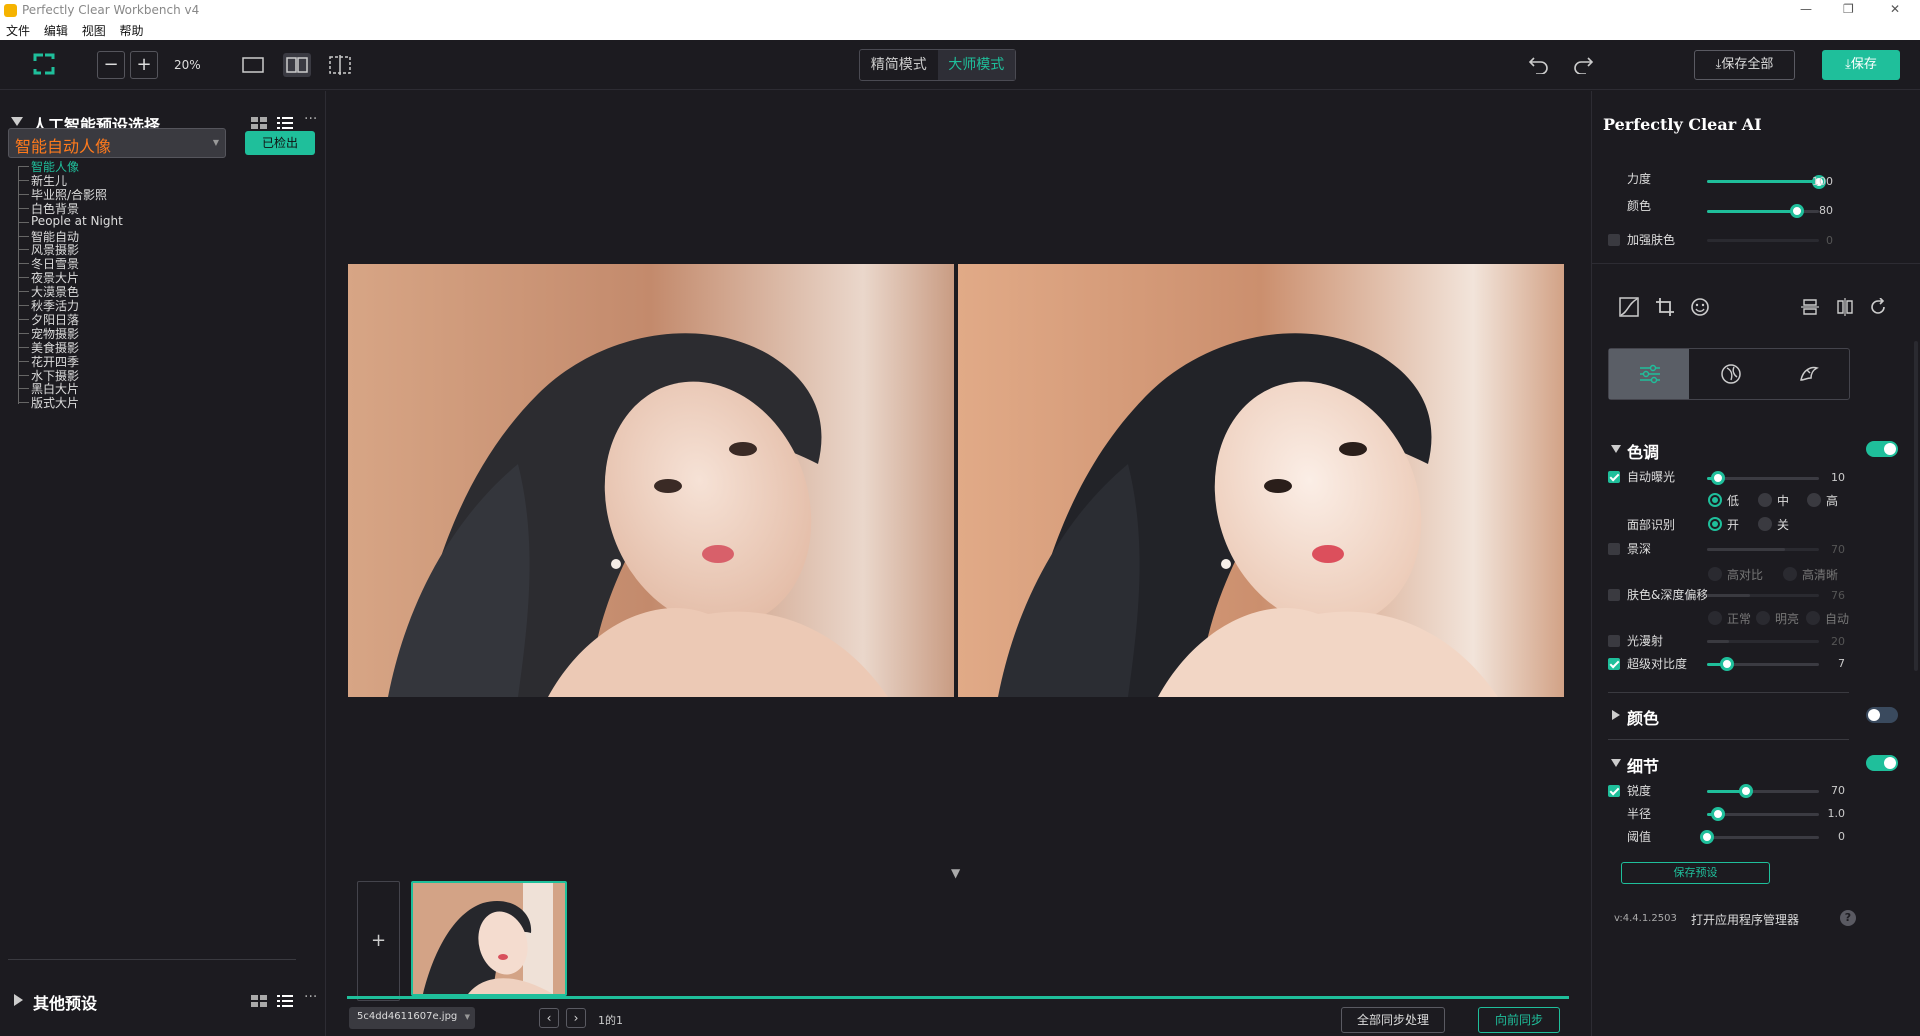 Image resolution: width=1920 pixels, height=1036 pixels. What do you see at coordinates (1745, 919) in the screenshot?
I see `open-app-manager-link: 打开应用程序管理器` at bounding box center [1745, 919].